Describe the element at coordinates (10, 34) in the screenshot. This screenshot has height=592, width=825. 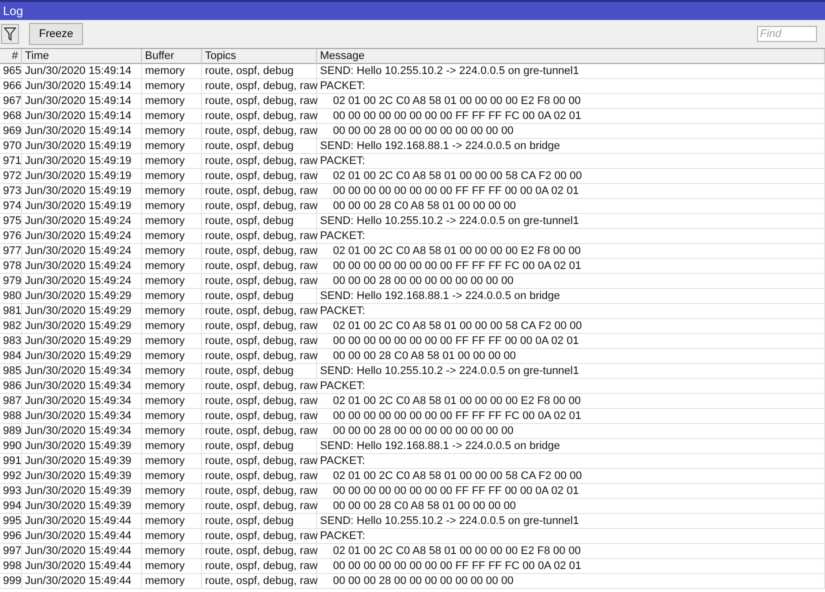
I see `filter-button` at that location.